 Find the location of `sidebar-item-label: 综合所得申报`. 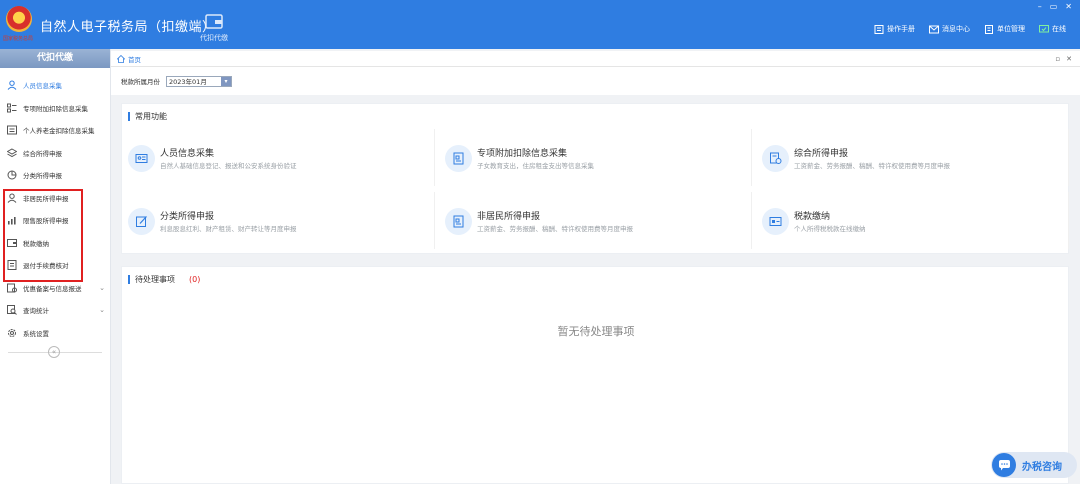

sidebar-item-label: 综合所得申报 is located at coordinates (42, 153).